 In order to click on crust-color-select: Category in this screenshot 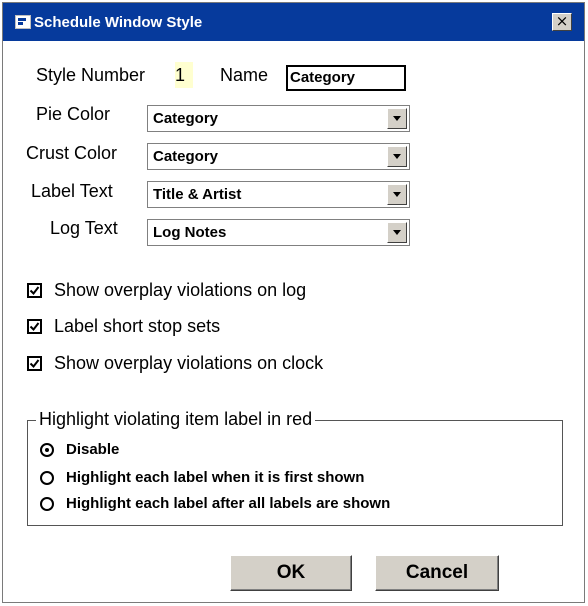, I will do `click(278, 156)`.